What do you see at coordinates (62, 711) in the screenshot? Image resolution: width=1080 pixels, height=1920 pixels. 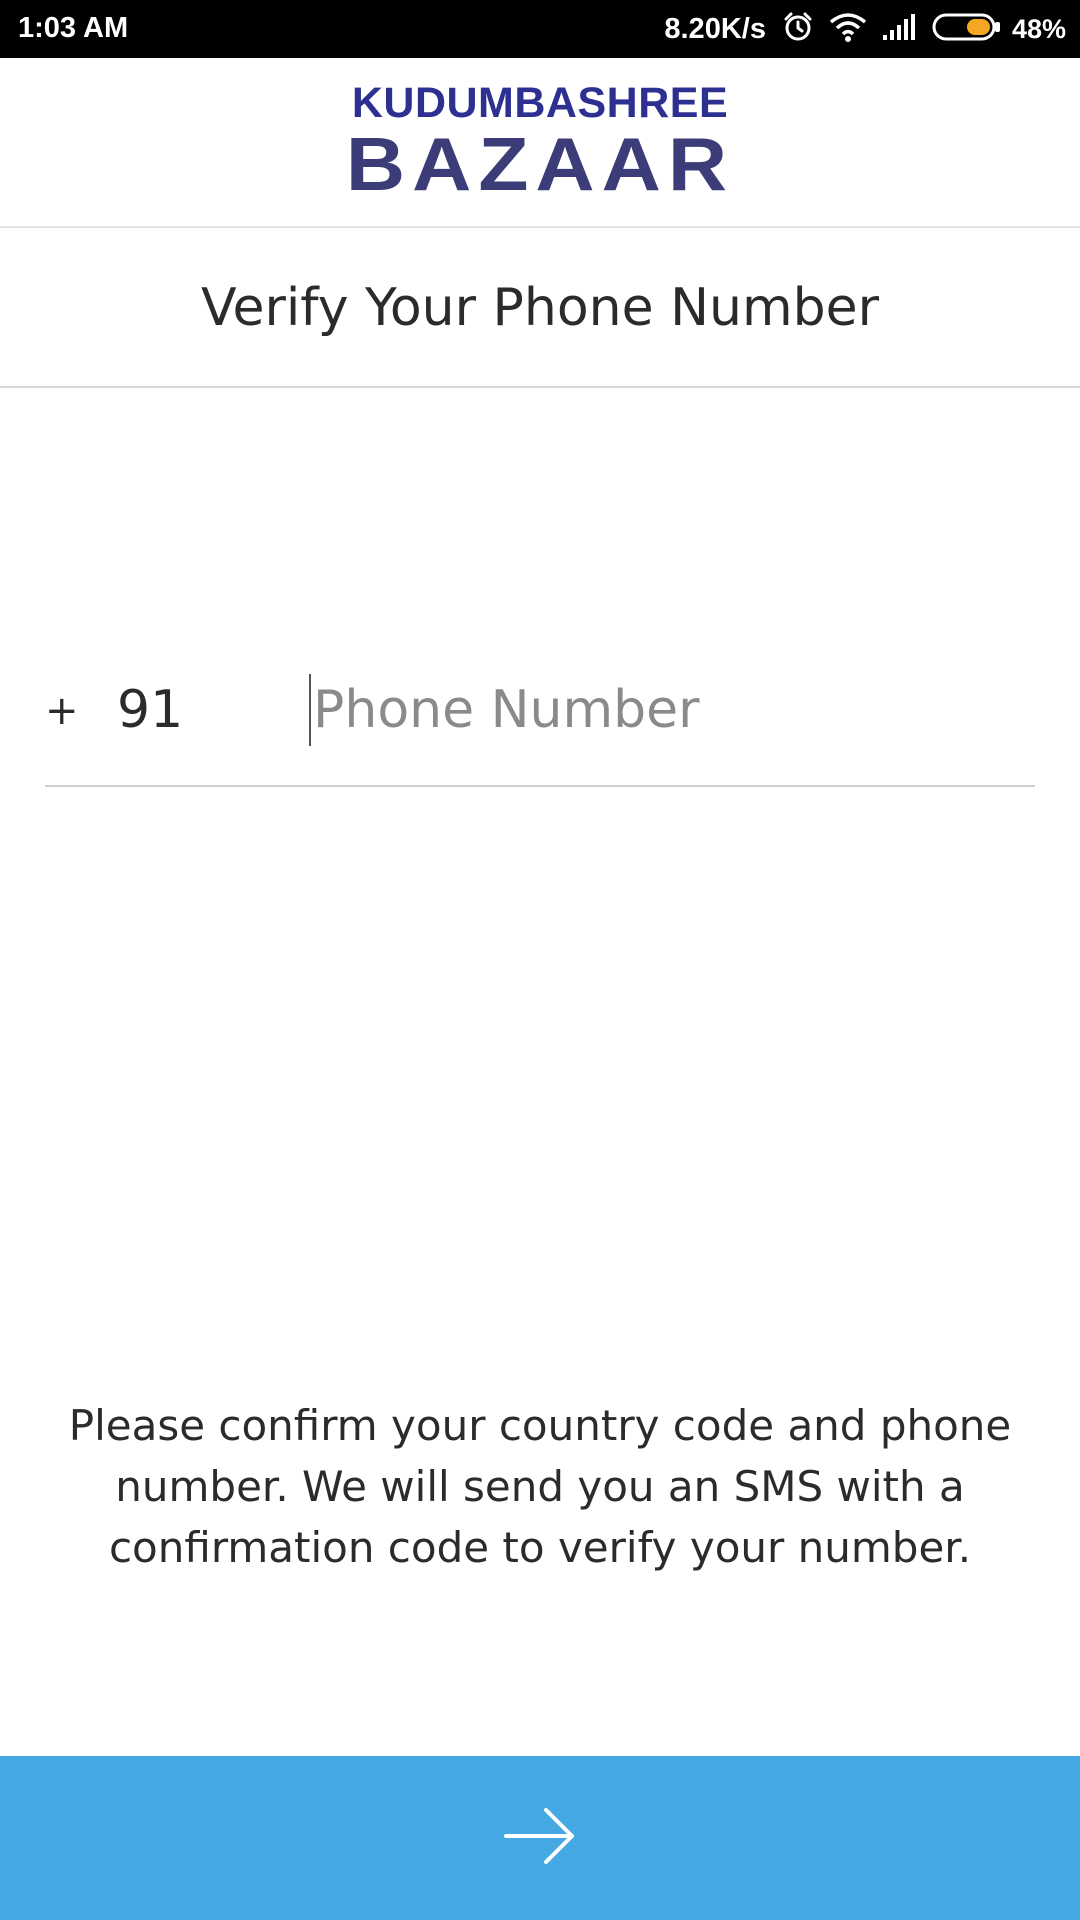 I see `plus-sign: +` at bounding box center [62, 711].